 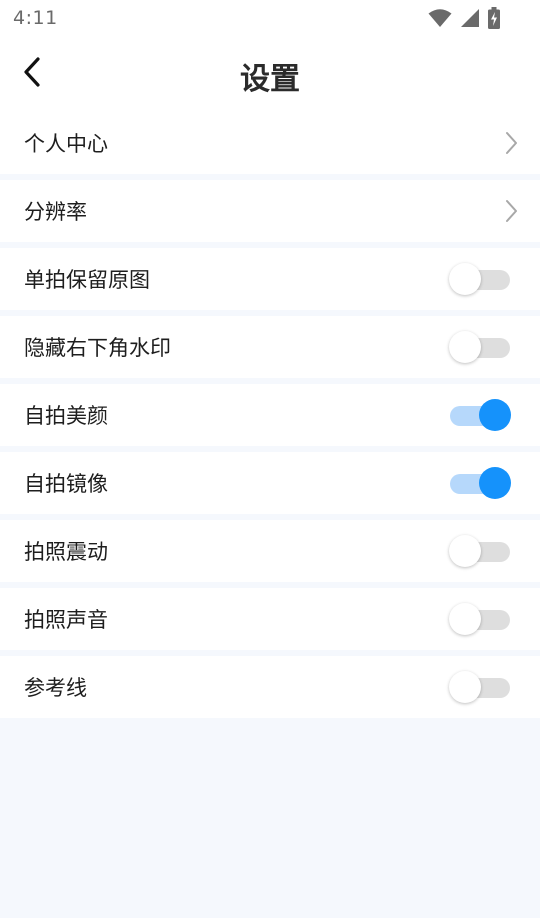 What do you see at coordinates (55, 212) in the screenshot?
I see `setting-label: 分辨率` at bounding box center [55, 212].